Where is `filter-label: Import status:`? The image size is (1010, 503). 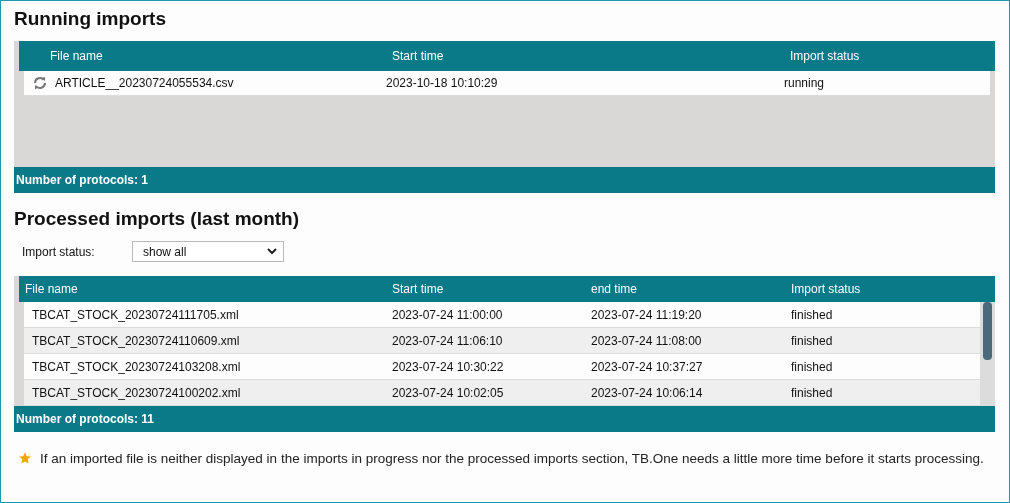
filter-label: Import status: is located at coordinates (59, 251).